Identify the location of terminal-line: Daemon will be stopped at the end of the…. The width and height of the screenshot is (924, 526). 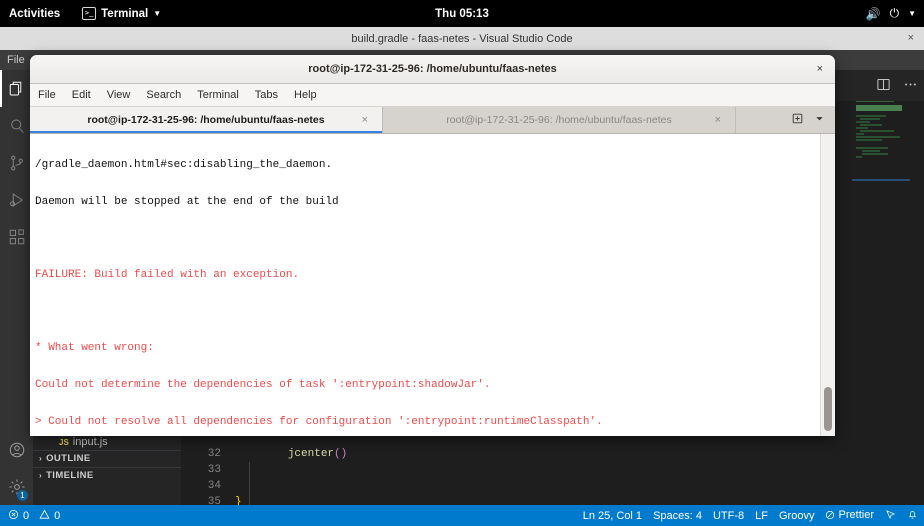
(187, 202).